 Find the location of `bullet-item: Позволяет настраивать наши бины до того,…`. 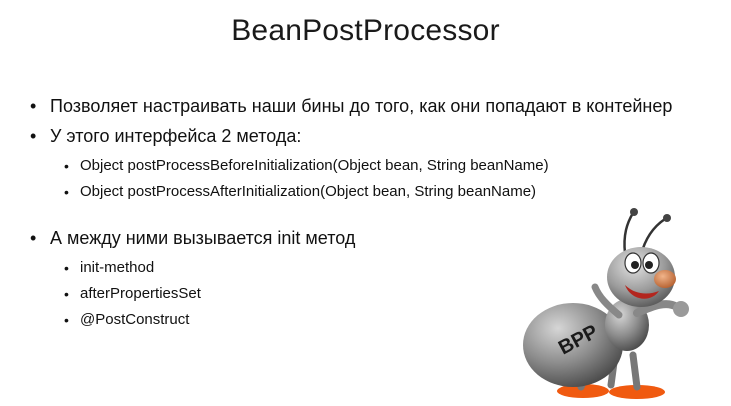

bullet-item: Позволяет настраивать наши бины до того,… is located at coordinates (370, 106).